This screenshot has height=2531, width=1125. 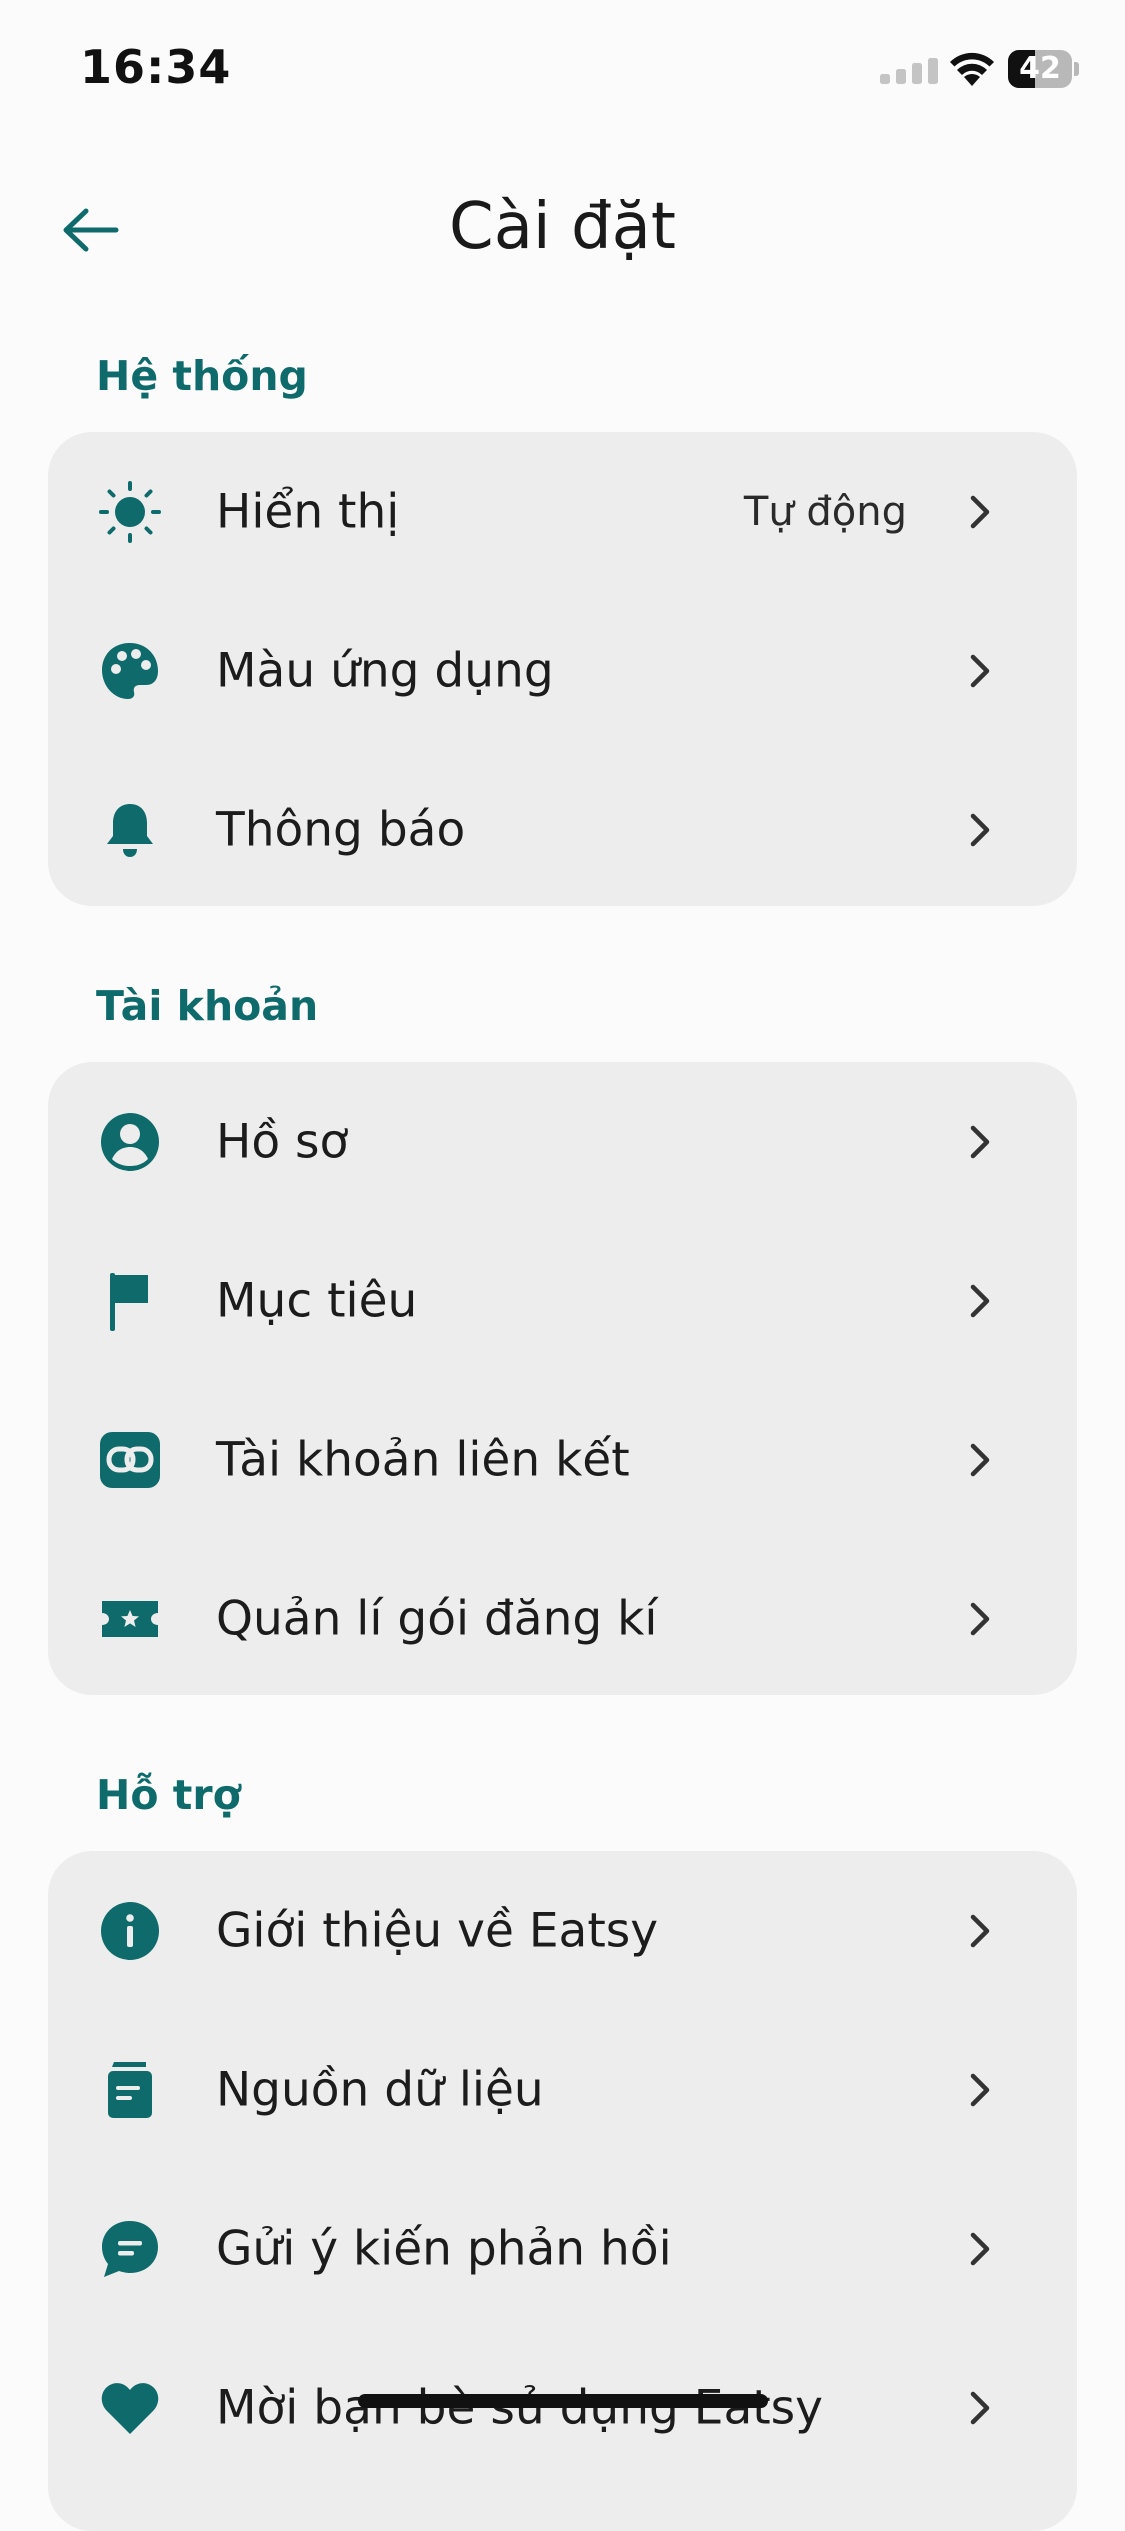 I want to click on settings-row-feedback: Gửi ý kiến phản hồi, so click(x=562, y=2248).